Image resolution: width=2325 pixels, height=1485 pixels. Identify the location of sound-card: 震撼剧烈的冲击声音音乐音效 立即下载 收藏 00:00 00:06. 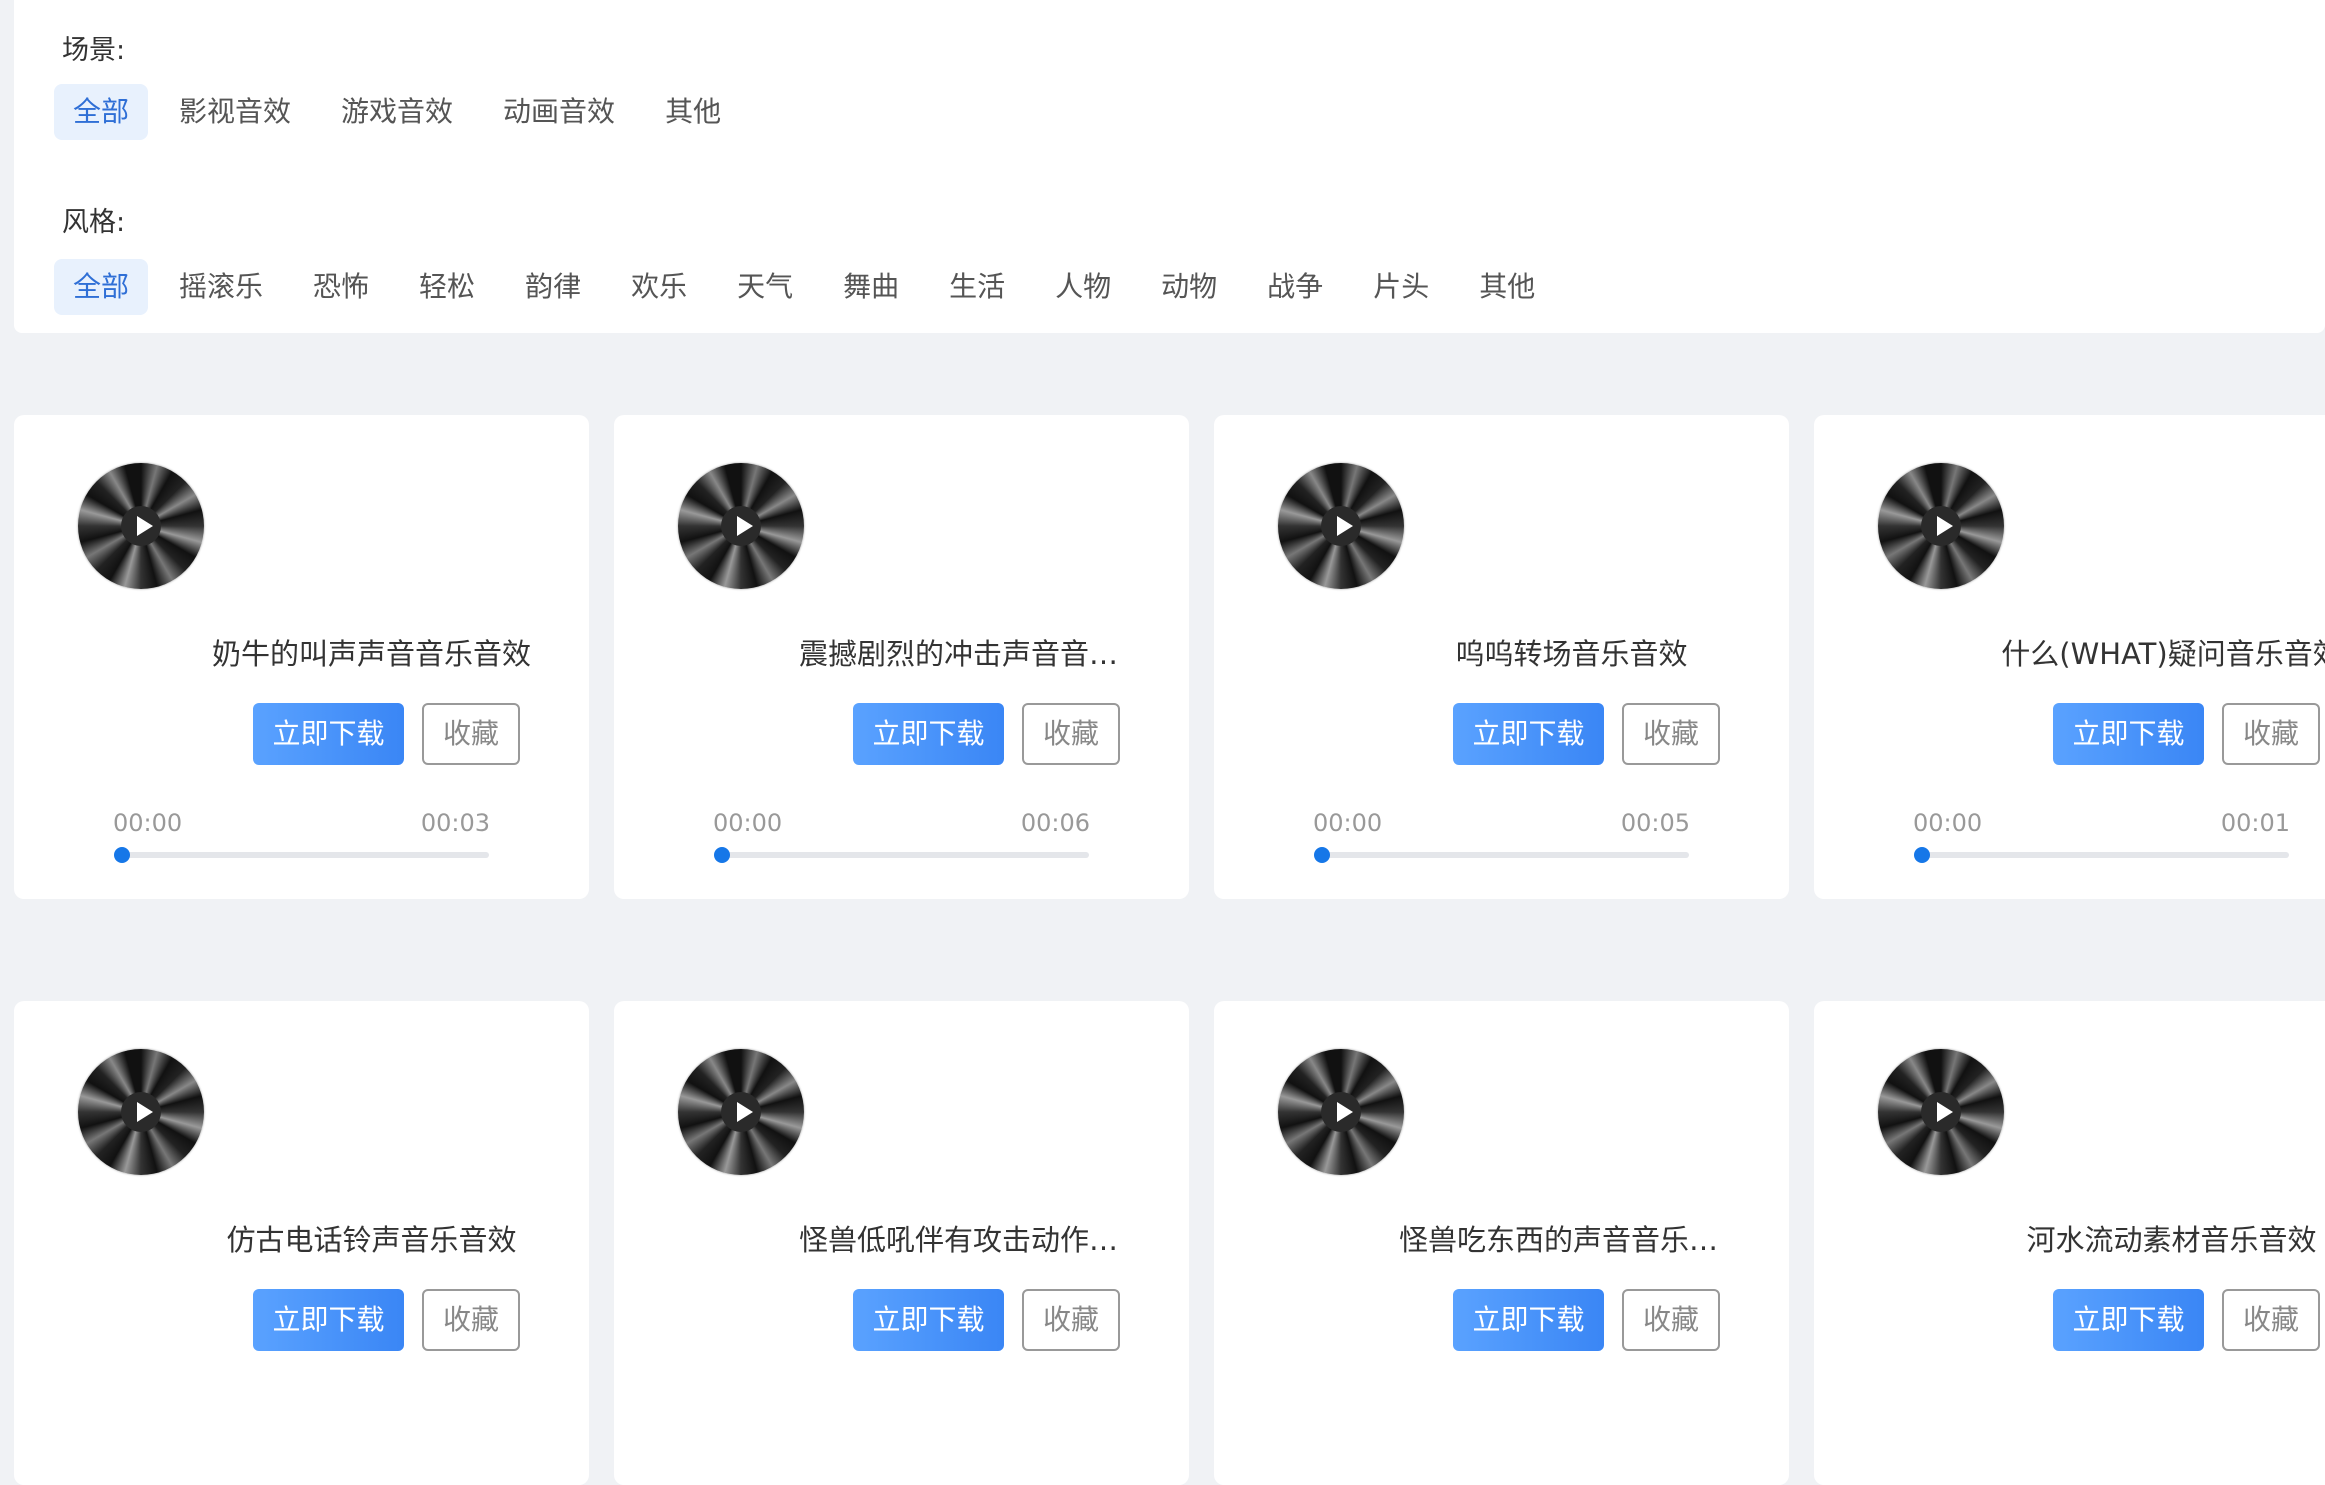
(901, 657).